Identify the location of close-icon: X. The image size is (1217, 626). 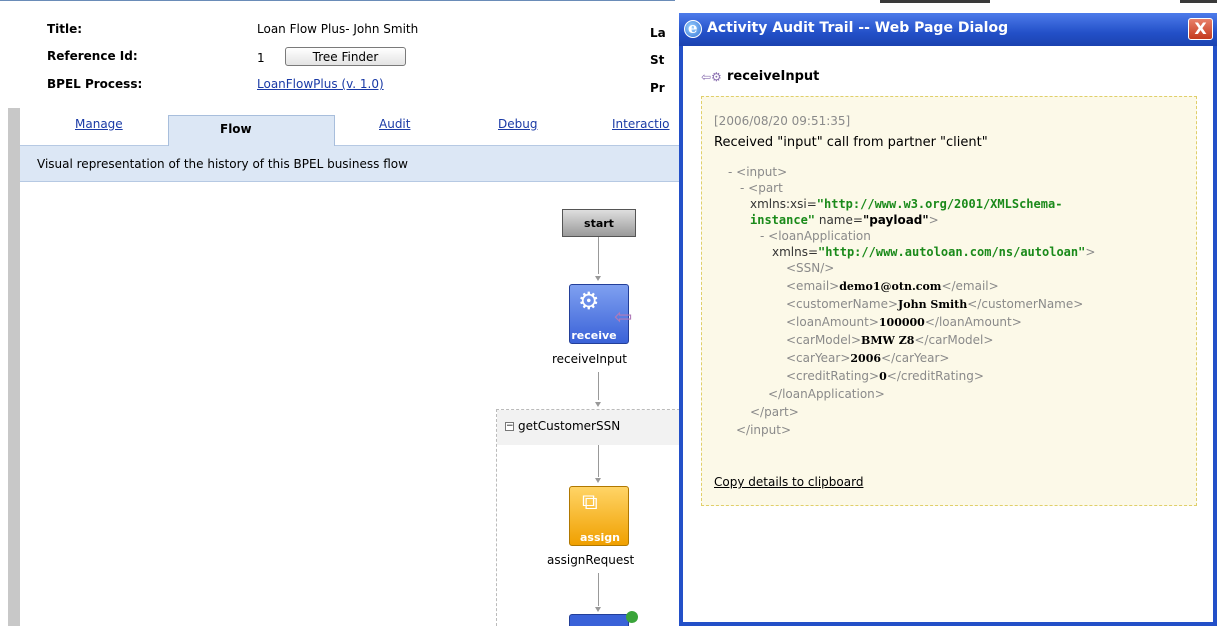
(1200, 29).